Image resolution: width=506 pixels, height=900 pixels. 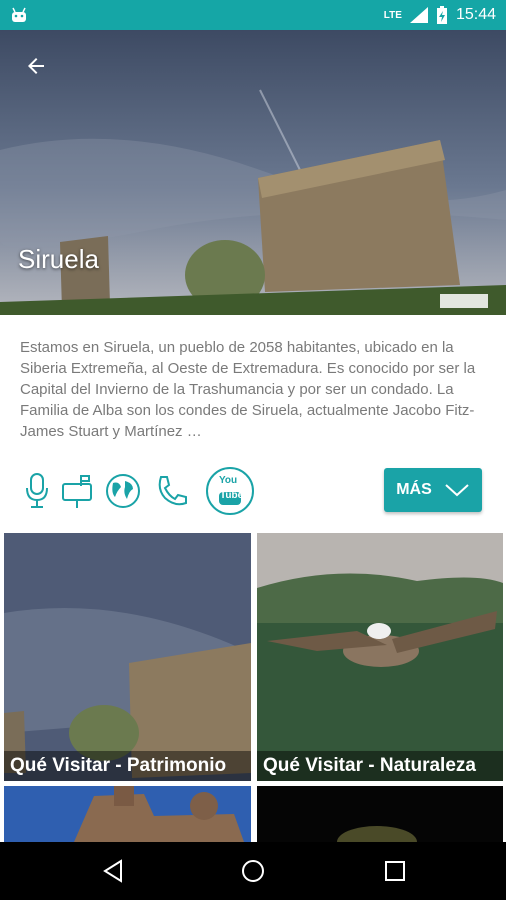 What do you see at coordinates (232, 495) in the screenshot?
I see `youtube-label-bottom: Tube` at bounding box center [232, 495].